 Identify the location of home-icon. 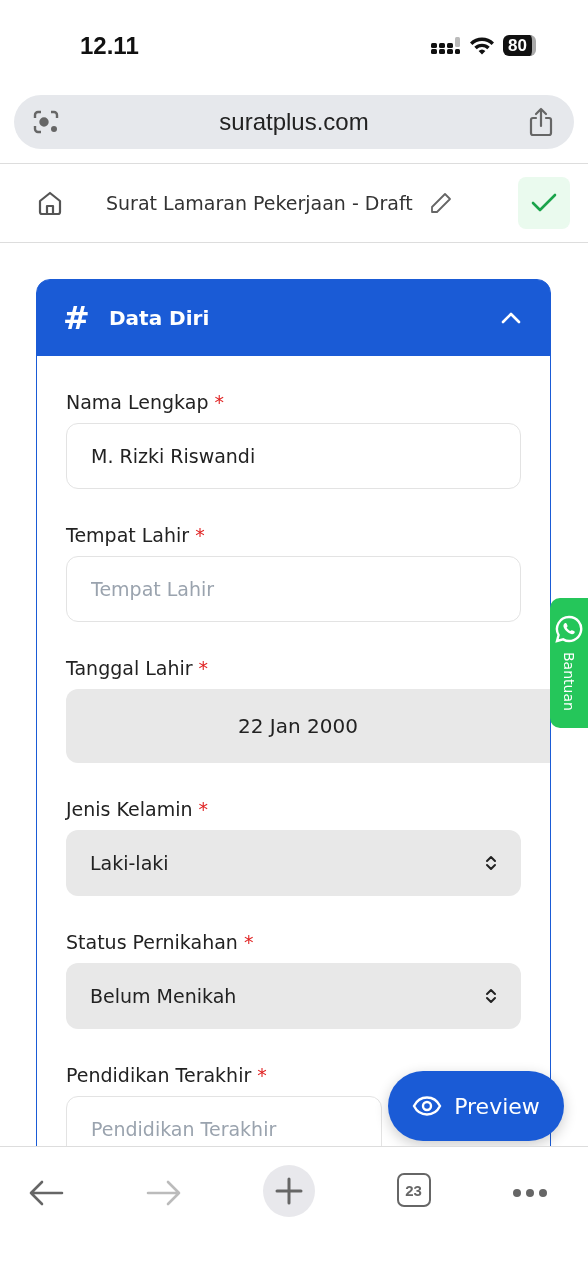
(50, 203).